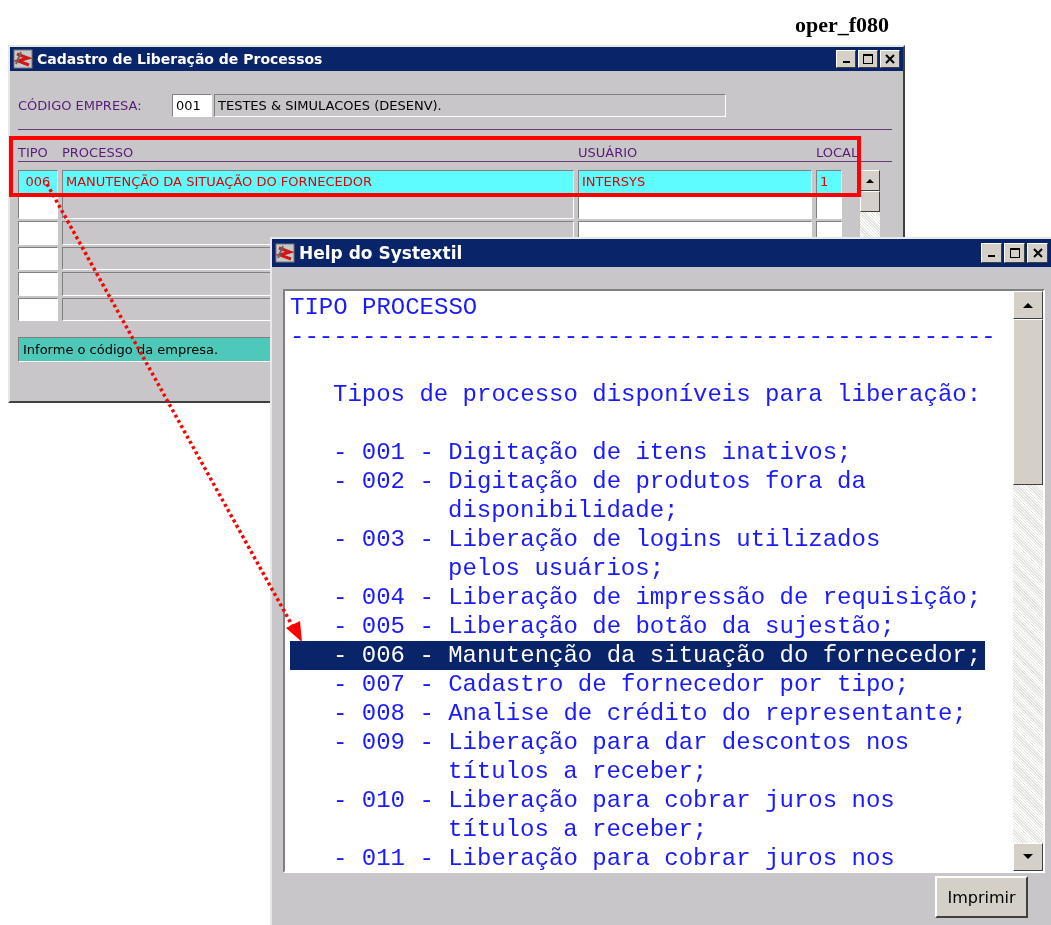 This screenshot has height=925, width=1051. I want to click on help-line: - 008 - Analise de crédito do representante;, so click(650, 713).